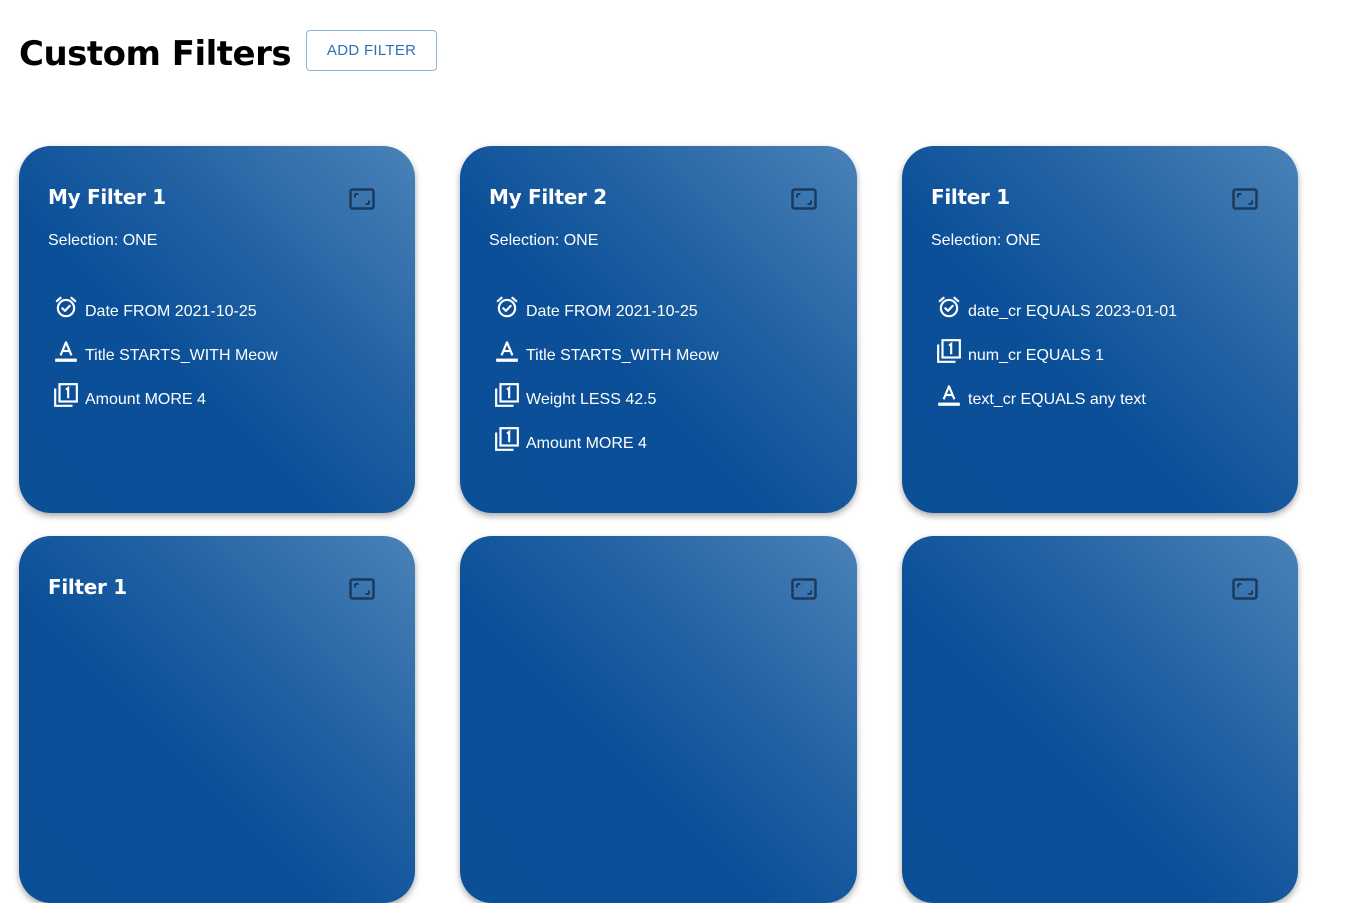 The image size is (1351, 903). Describe the element at coordinates (107, 197) in the screenshot. I see `filter-card-title: My Filter 1` at that location.